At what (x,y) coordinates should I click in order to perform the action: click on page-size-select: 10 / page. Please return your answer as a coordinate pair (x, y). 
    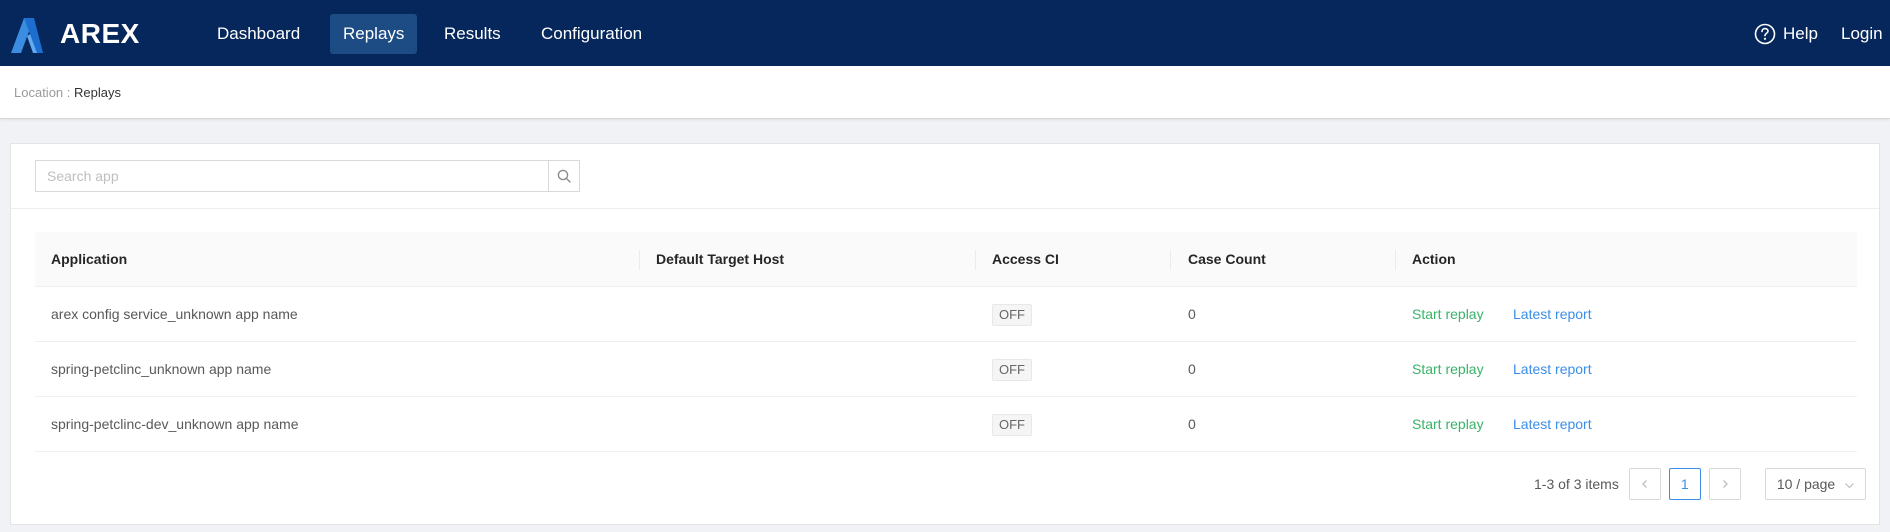
    Looking at the image, I should click on (1815, 484).